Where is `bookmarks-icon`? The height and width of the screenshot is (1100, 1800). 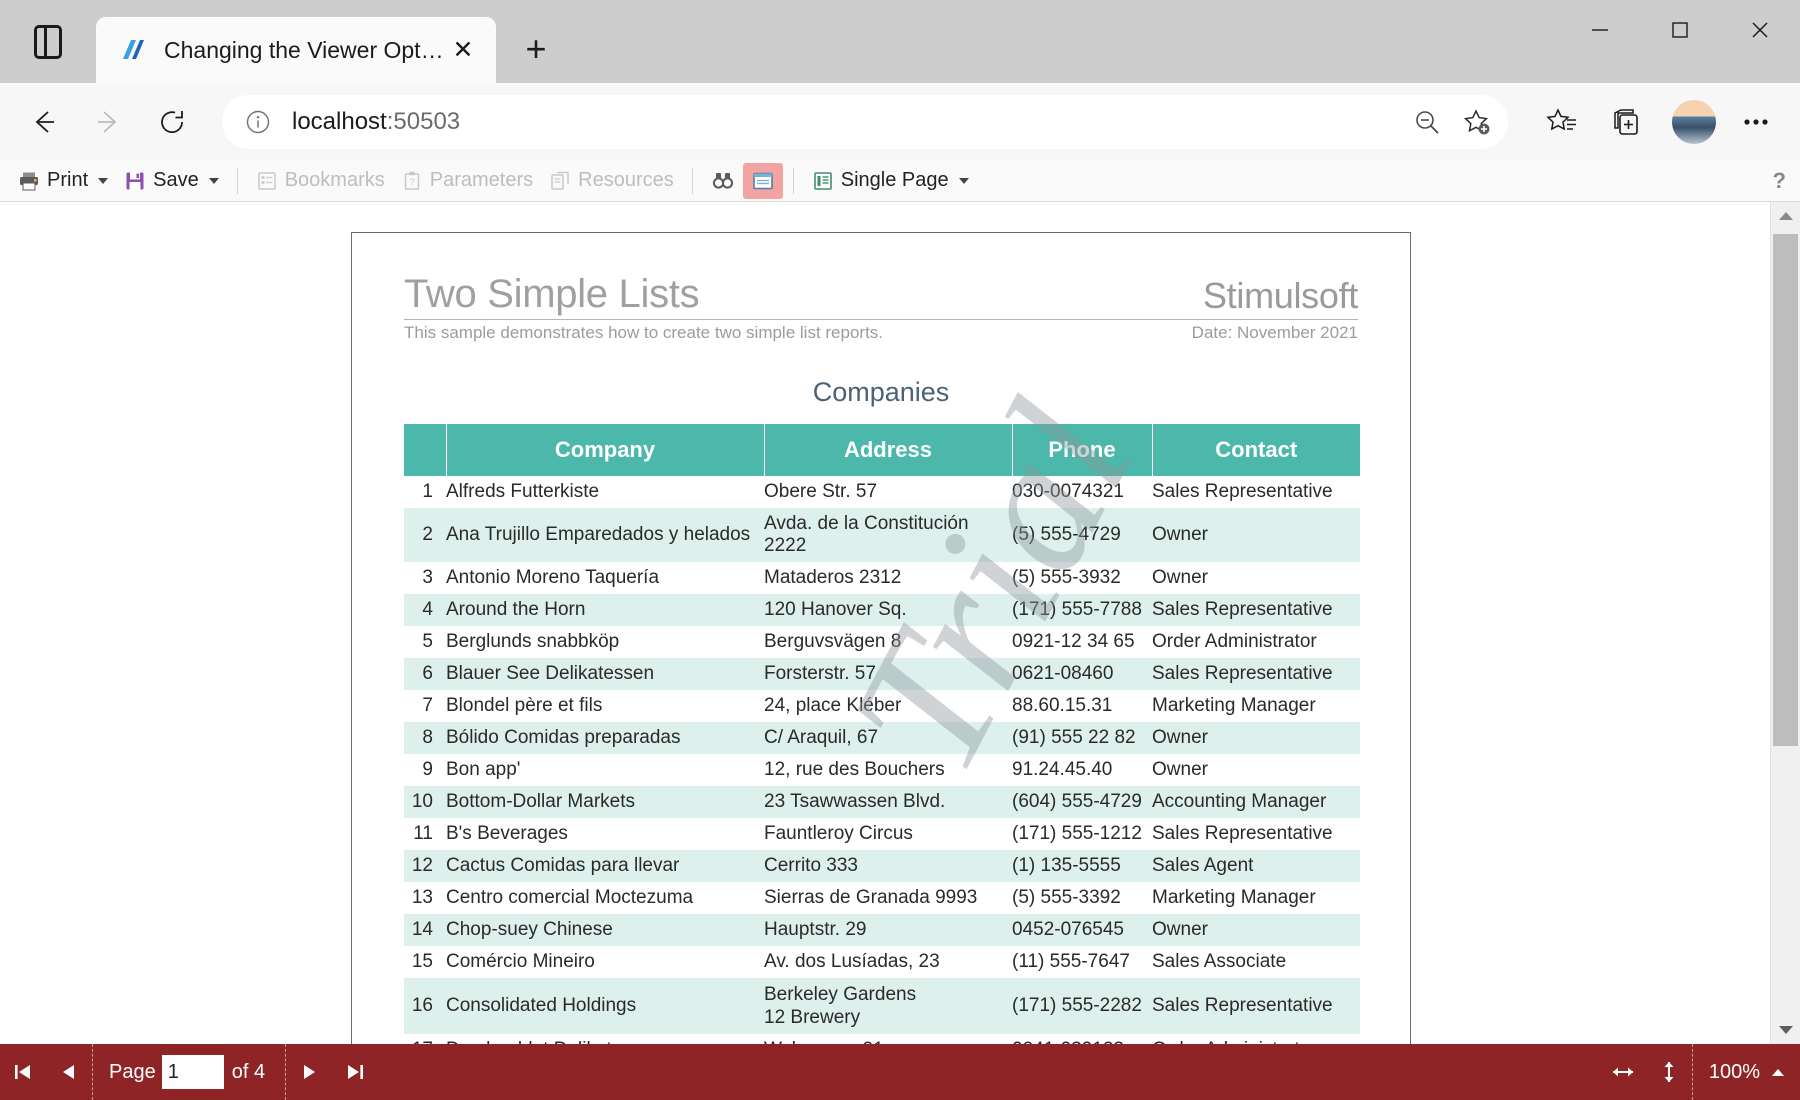 bookmarks-icon is located at coordinates (266, 180).